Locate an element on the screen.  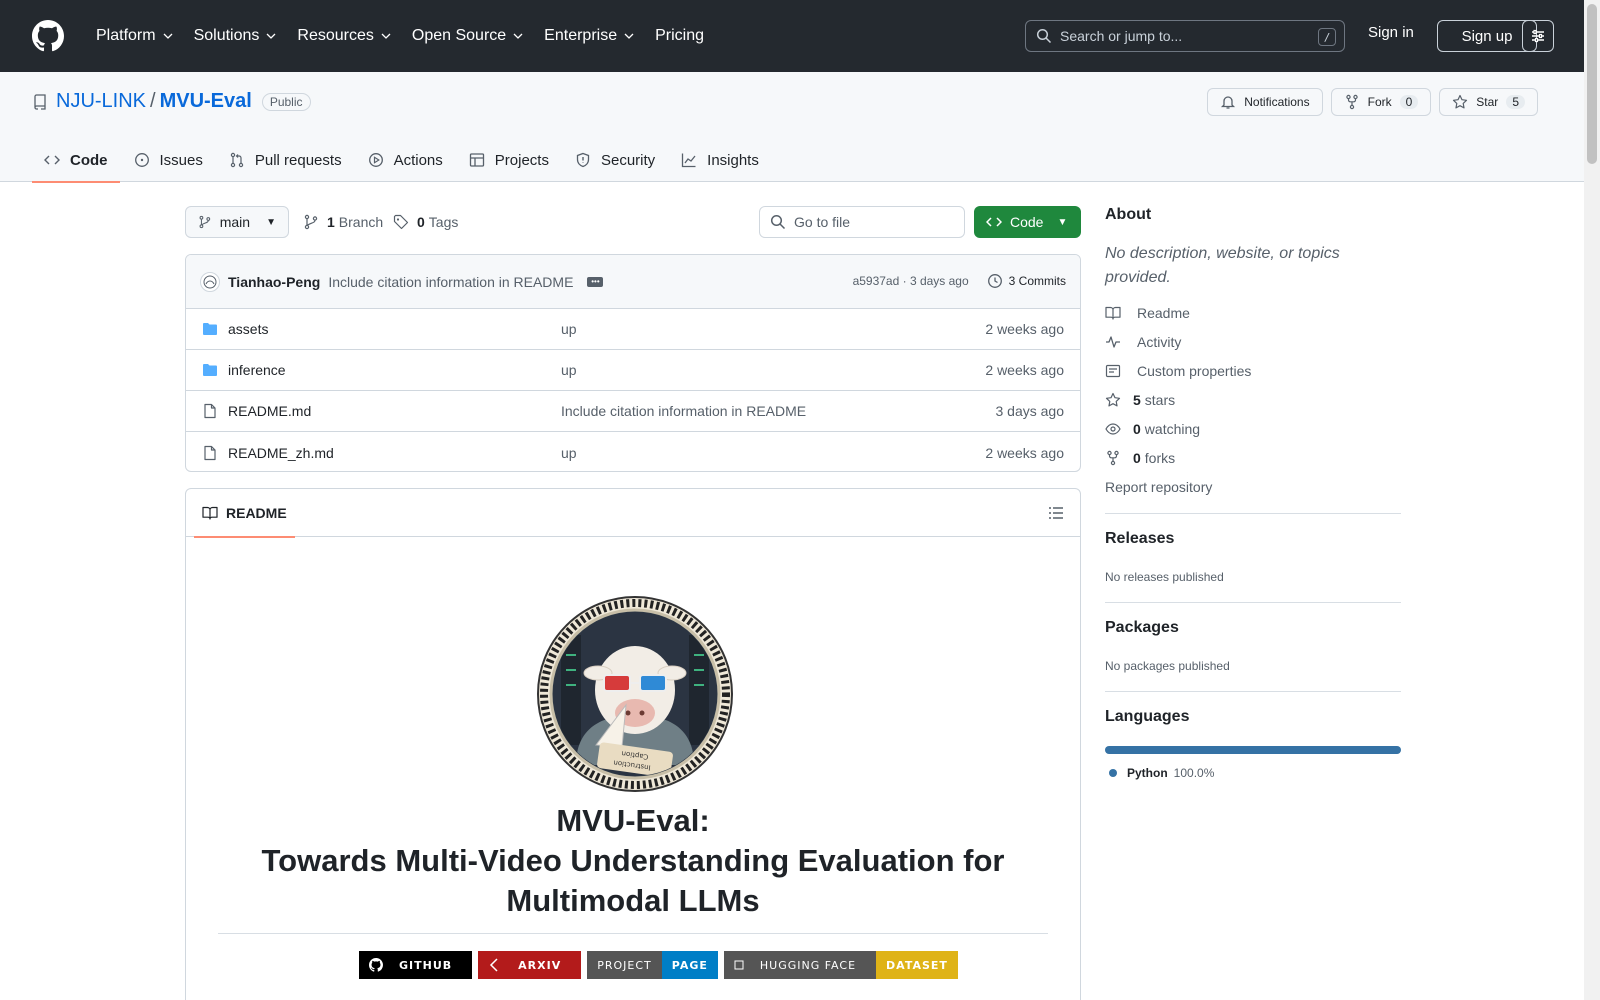
file-name: inference is located at coordinates (257, 370).